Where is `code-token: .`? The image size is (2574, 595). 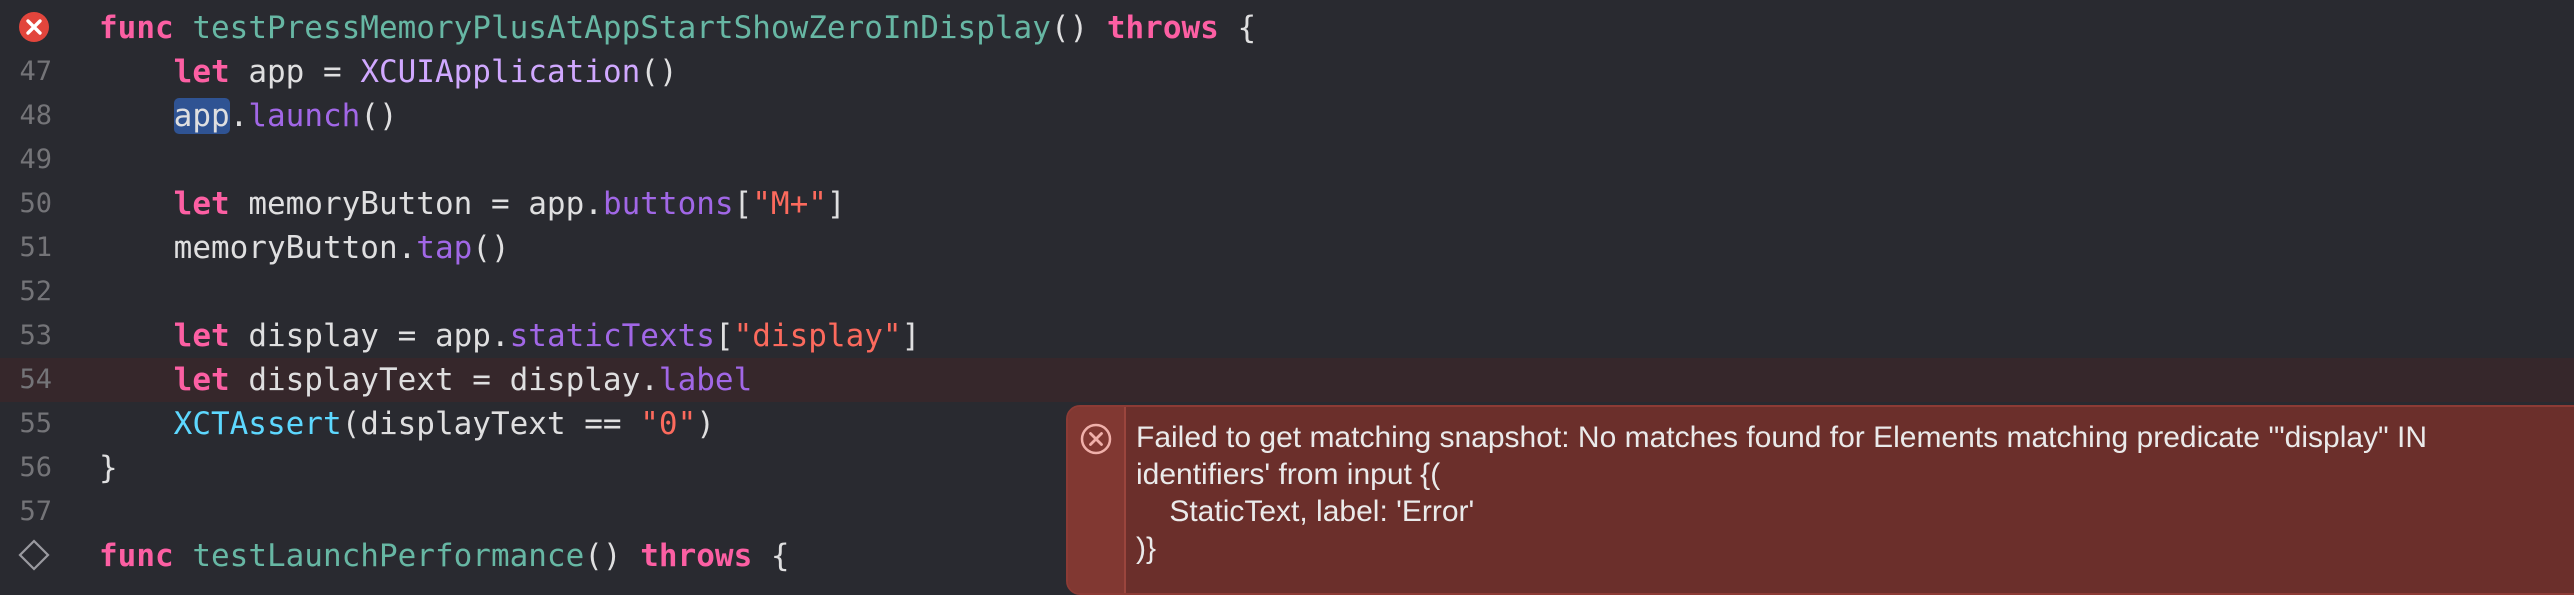
code-token: . is located at coordinates (239, 116).